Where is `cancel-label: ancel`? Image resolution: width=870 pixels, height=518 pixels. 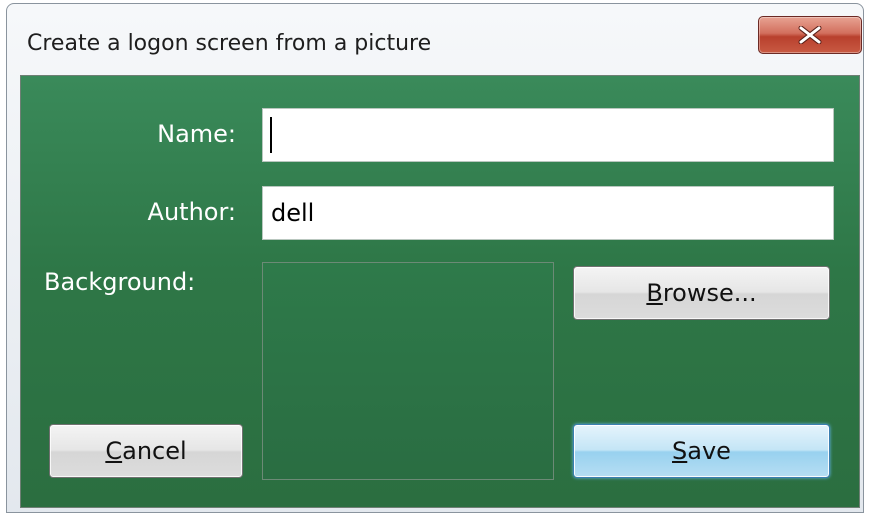
cancel-label: ancel is located at coordinates (154, 451).